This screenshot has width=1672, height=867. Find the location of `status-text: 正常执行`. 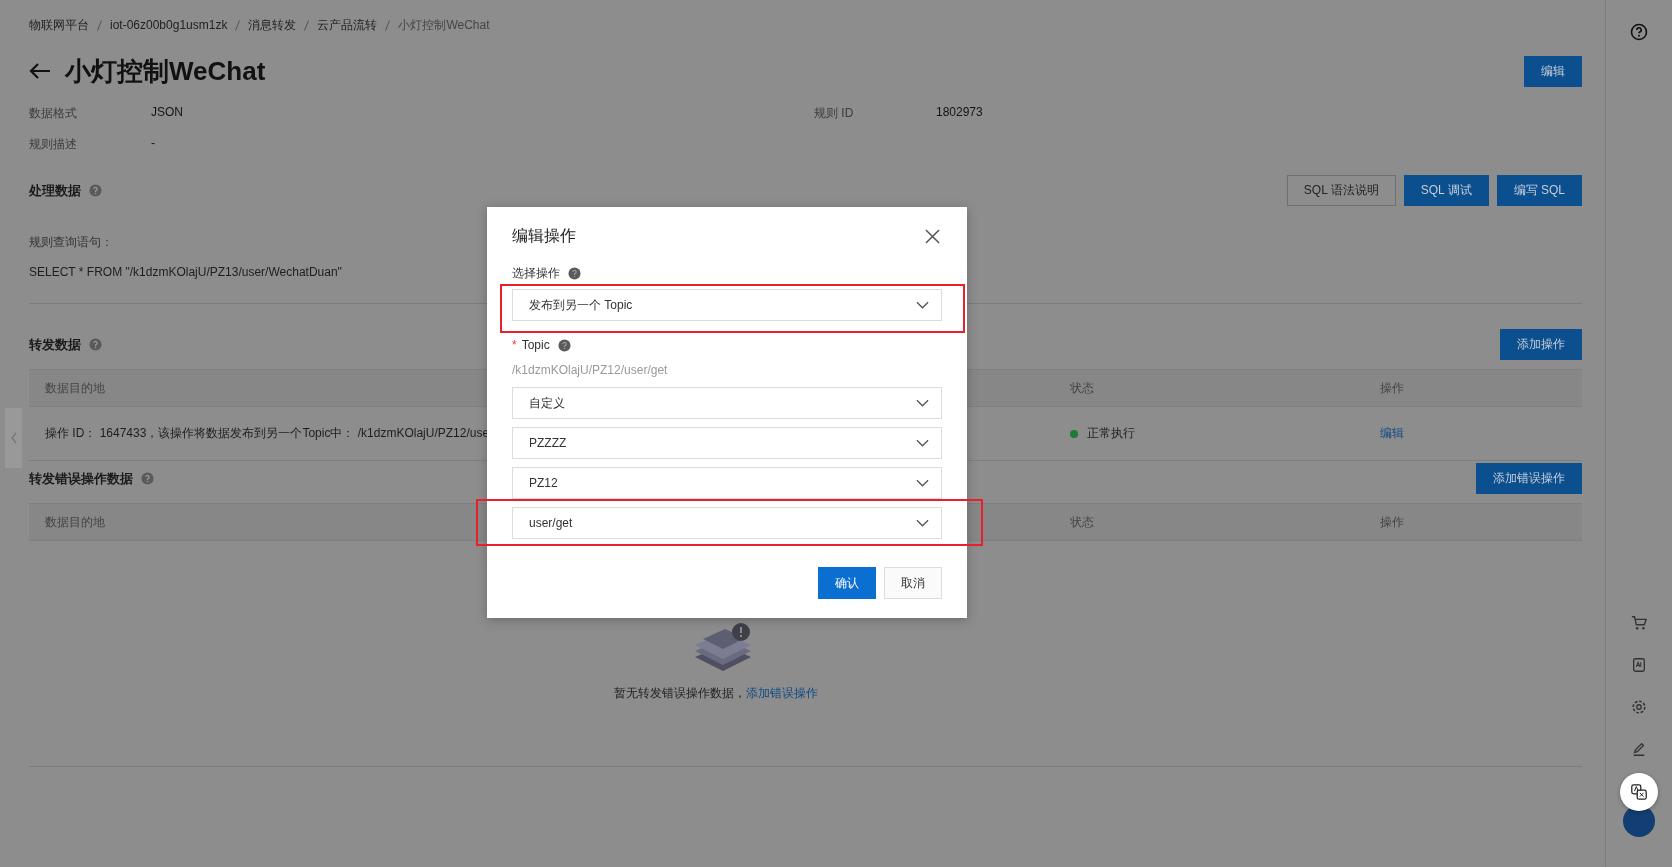

status-text: 正常执行 is located at coordinates (1111, 433).